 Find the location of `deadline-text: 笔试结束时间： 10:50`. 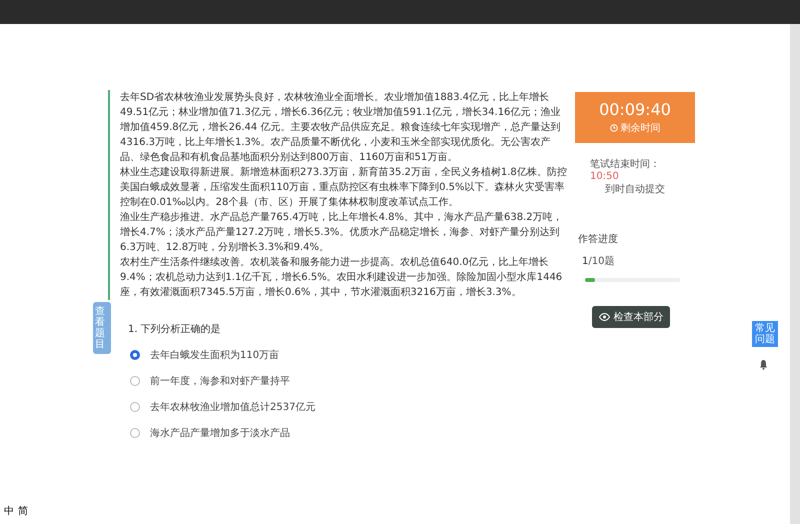

deadline-text: 笔试结束时间： 10:50 is located at coordinates (625, 170).